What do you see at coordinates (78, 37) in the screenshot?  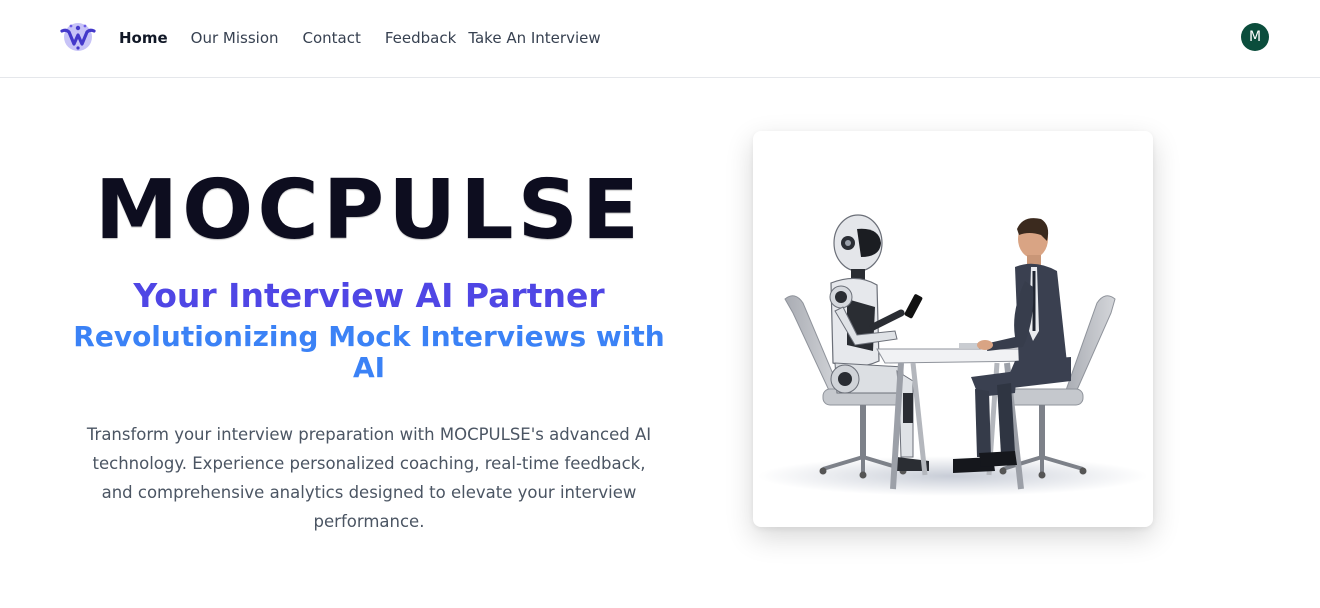 I see `mocpulse-logo-icon` at bounding box center [78, 37].